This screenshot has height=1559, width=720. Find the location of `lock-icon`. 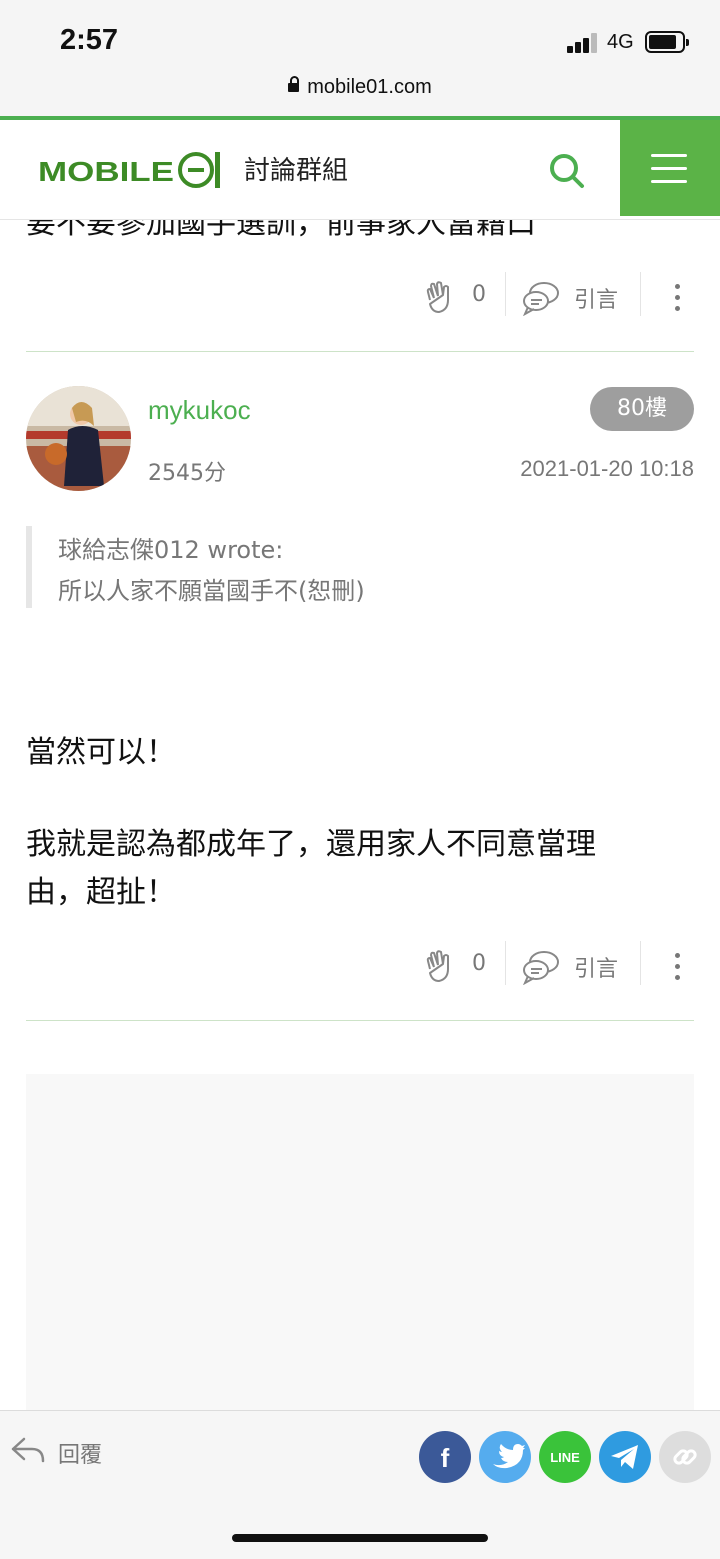

lock-icon is located at coordinates (294, 84).